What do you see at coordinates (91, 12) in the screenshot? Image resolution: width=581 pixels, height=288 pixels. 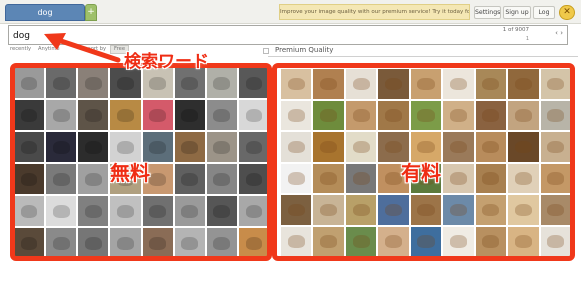 I see `new-tab-button: +` at bounding box center [91, 12].